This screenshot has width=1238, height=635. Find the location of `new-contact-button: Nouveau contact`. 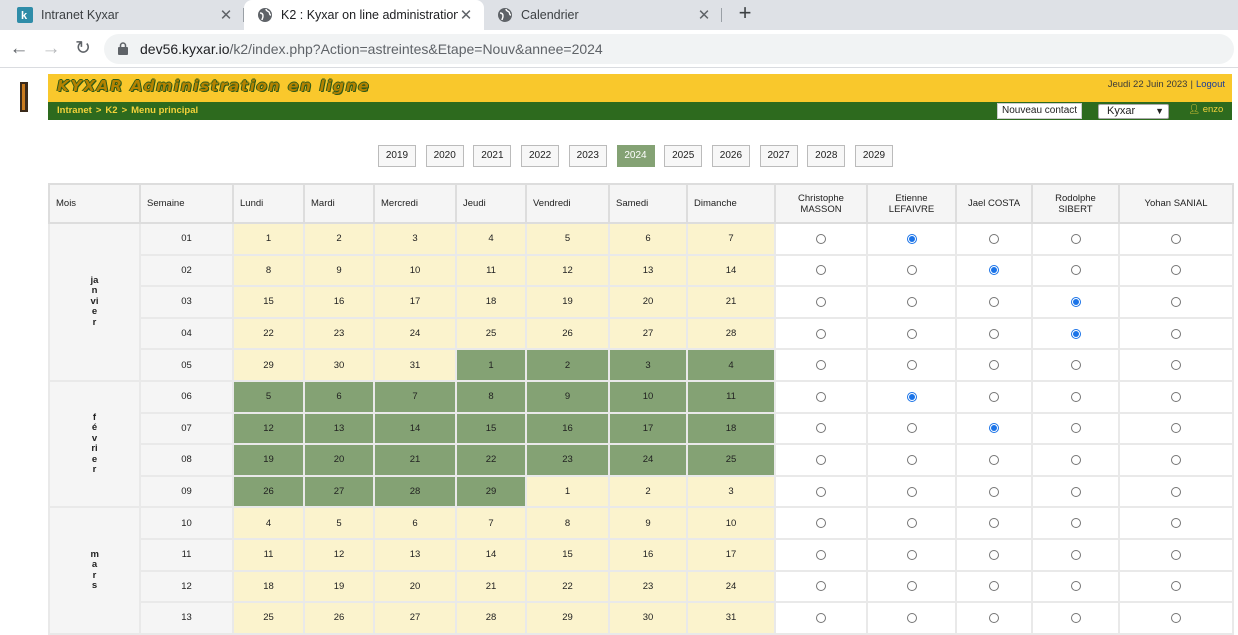

new-contact-button: Nouveau contact is located at coordinates (1040, 111).